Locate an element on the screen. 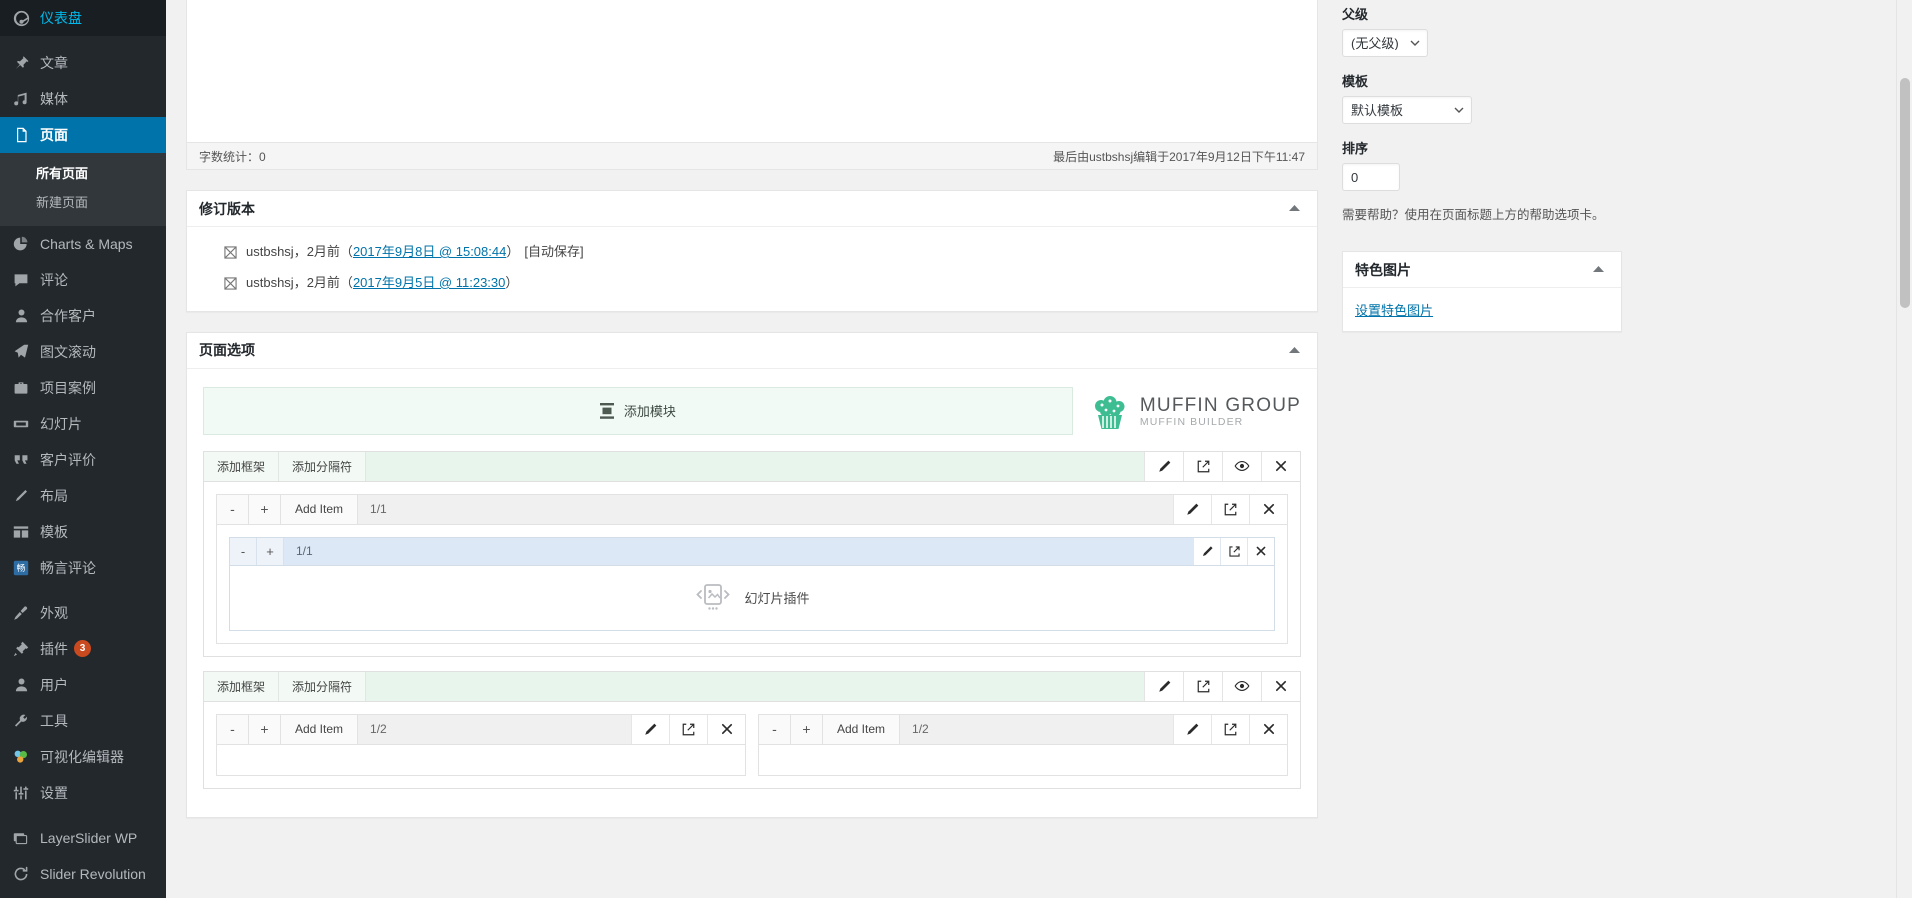 Image resolution: width=1912 pixels, height=898 pixels. parent-select-wrap: (无父级) is located at coordinates (1385, 43).